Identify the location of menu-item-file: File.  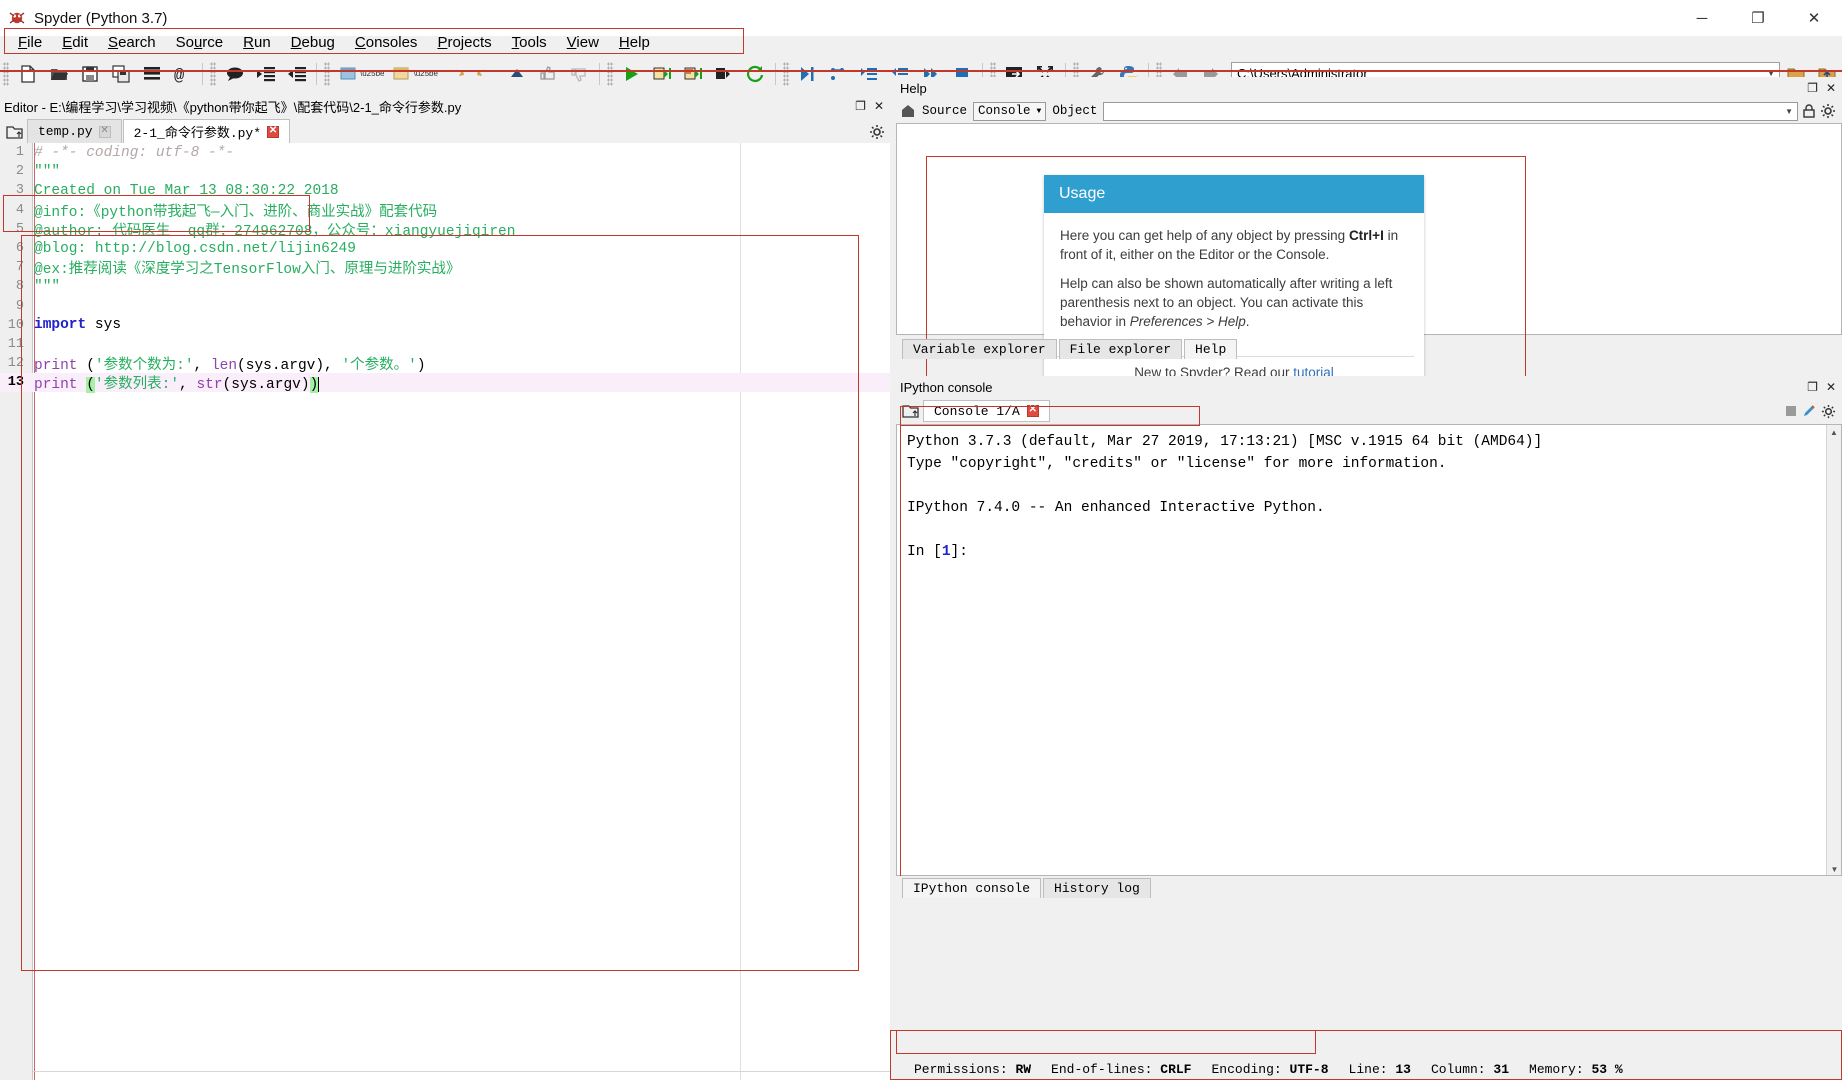
(30, 42).